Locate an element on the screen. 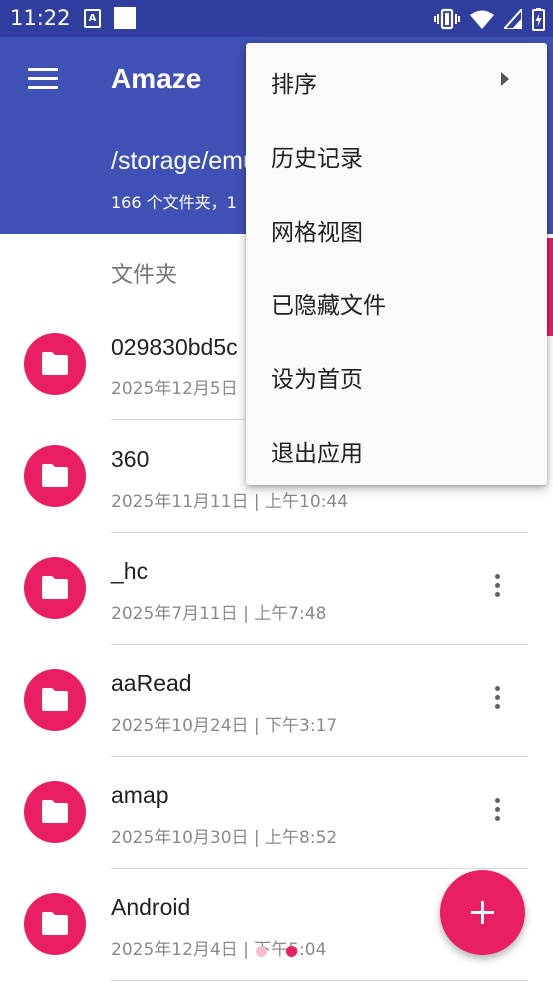  page-dot-inactive is located at coordinates (261, 951).